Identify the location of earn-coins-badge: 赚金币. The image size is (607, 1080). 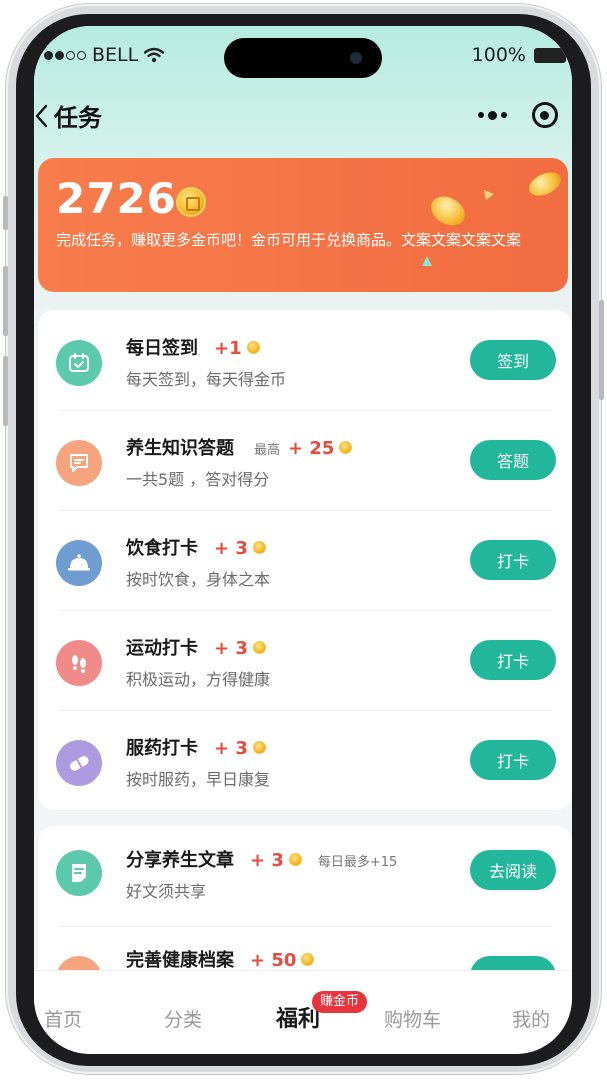
(340, 1002).